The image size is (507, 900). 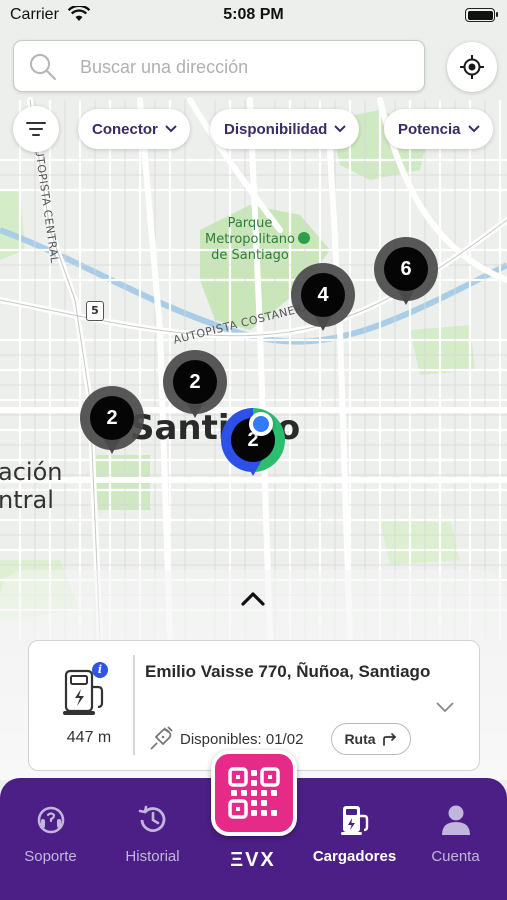 What do you see at coordinates (253, 860) in the screenshot?
I see `brand-logo: ΞVX` at bounding box center [253, 860].